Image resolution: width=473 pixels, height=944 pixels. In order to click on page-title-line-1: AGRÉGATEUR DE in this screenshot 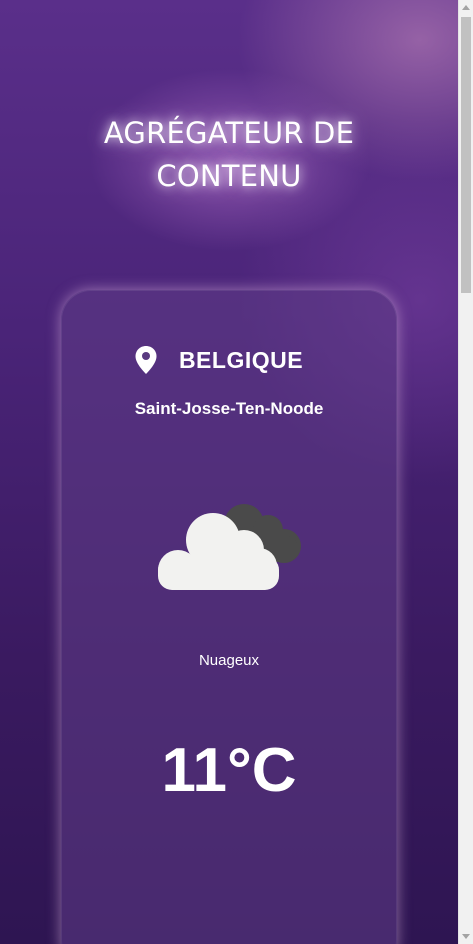, I will do `click(229, 133)`.